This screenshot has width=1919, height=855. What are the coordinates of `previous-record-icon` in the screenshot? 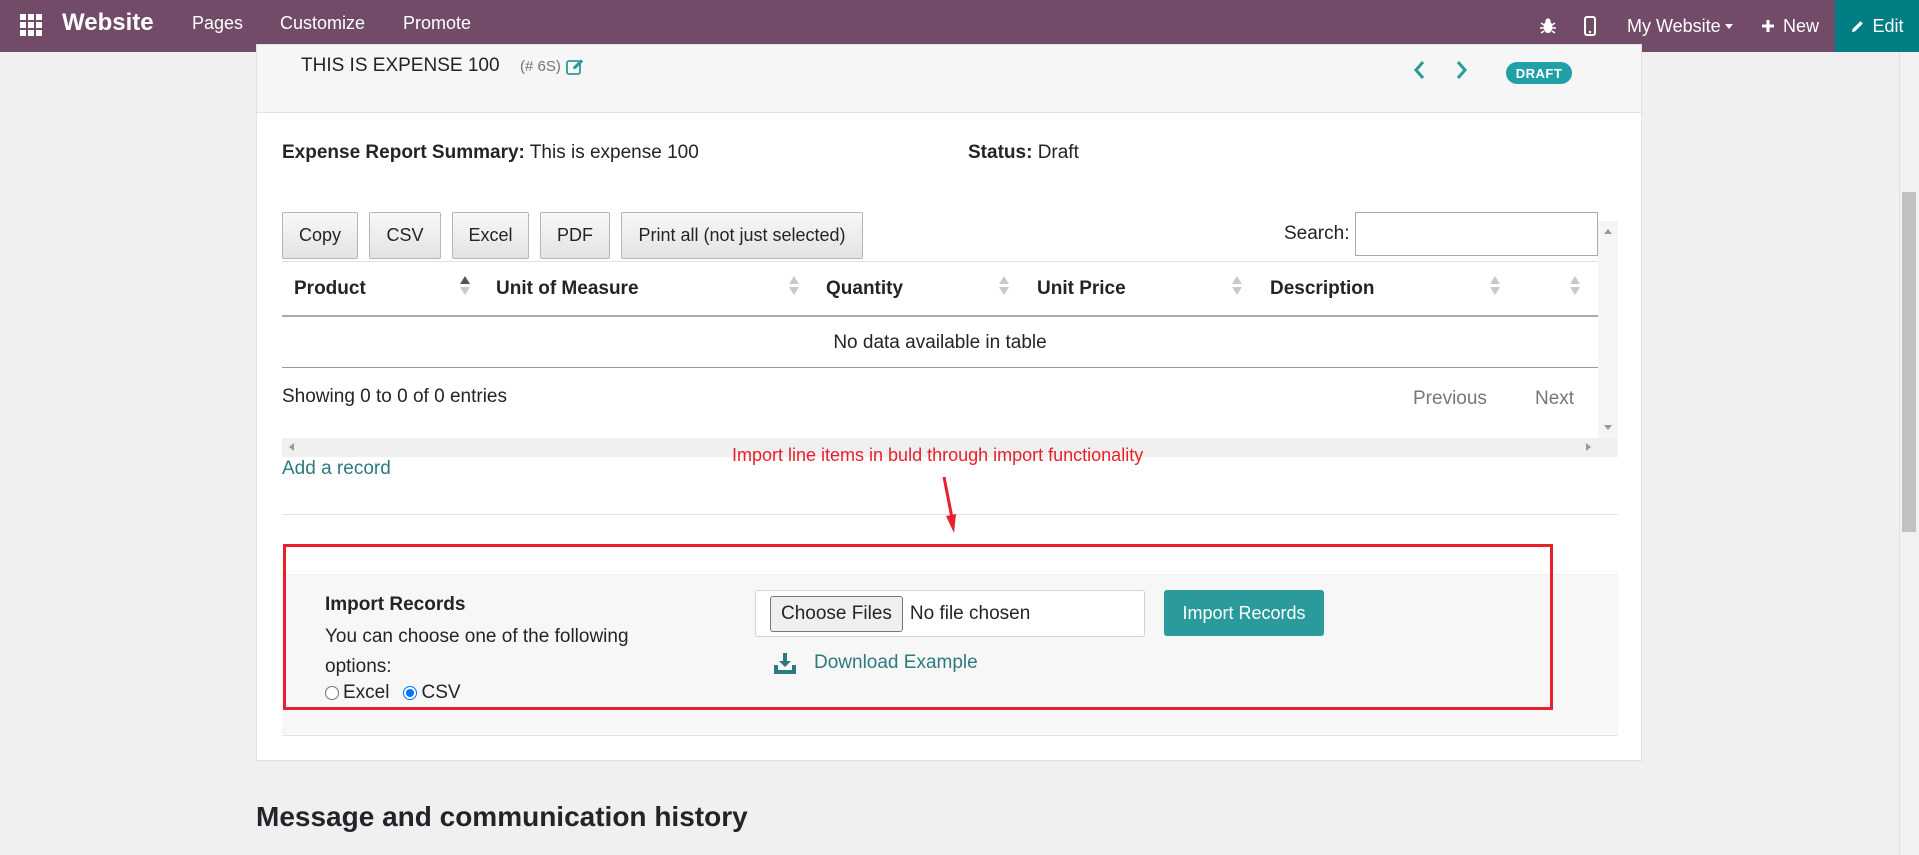 It's located at (1419, 73).